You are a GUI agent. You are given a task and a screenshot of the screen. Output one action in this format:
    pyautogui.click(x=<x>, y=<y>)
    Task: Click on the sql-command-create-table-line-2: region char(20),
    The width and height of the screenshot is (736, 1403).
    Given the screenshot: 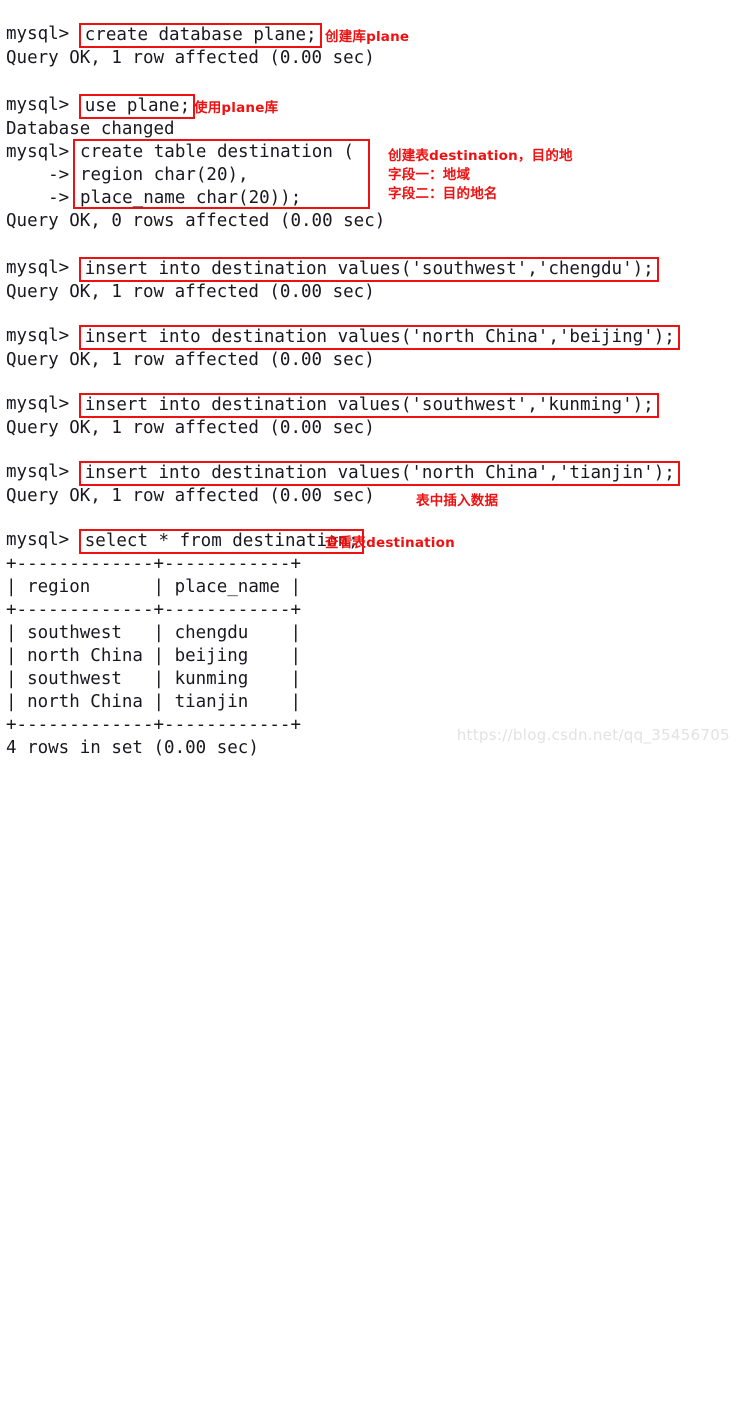 What is the action you would take?
    pyautogui.click(x=164, y=175)
    